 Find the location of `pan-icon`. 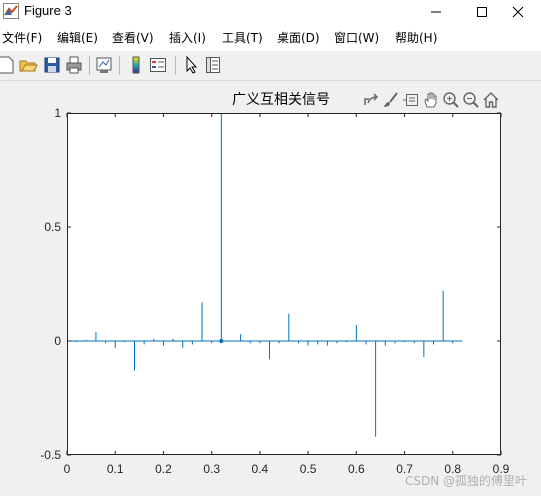

pan-icon is located at coordinates (431, 100).